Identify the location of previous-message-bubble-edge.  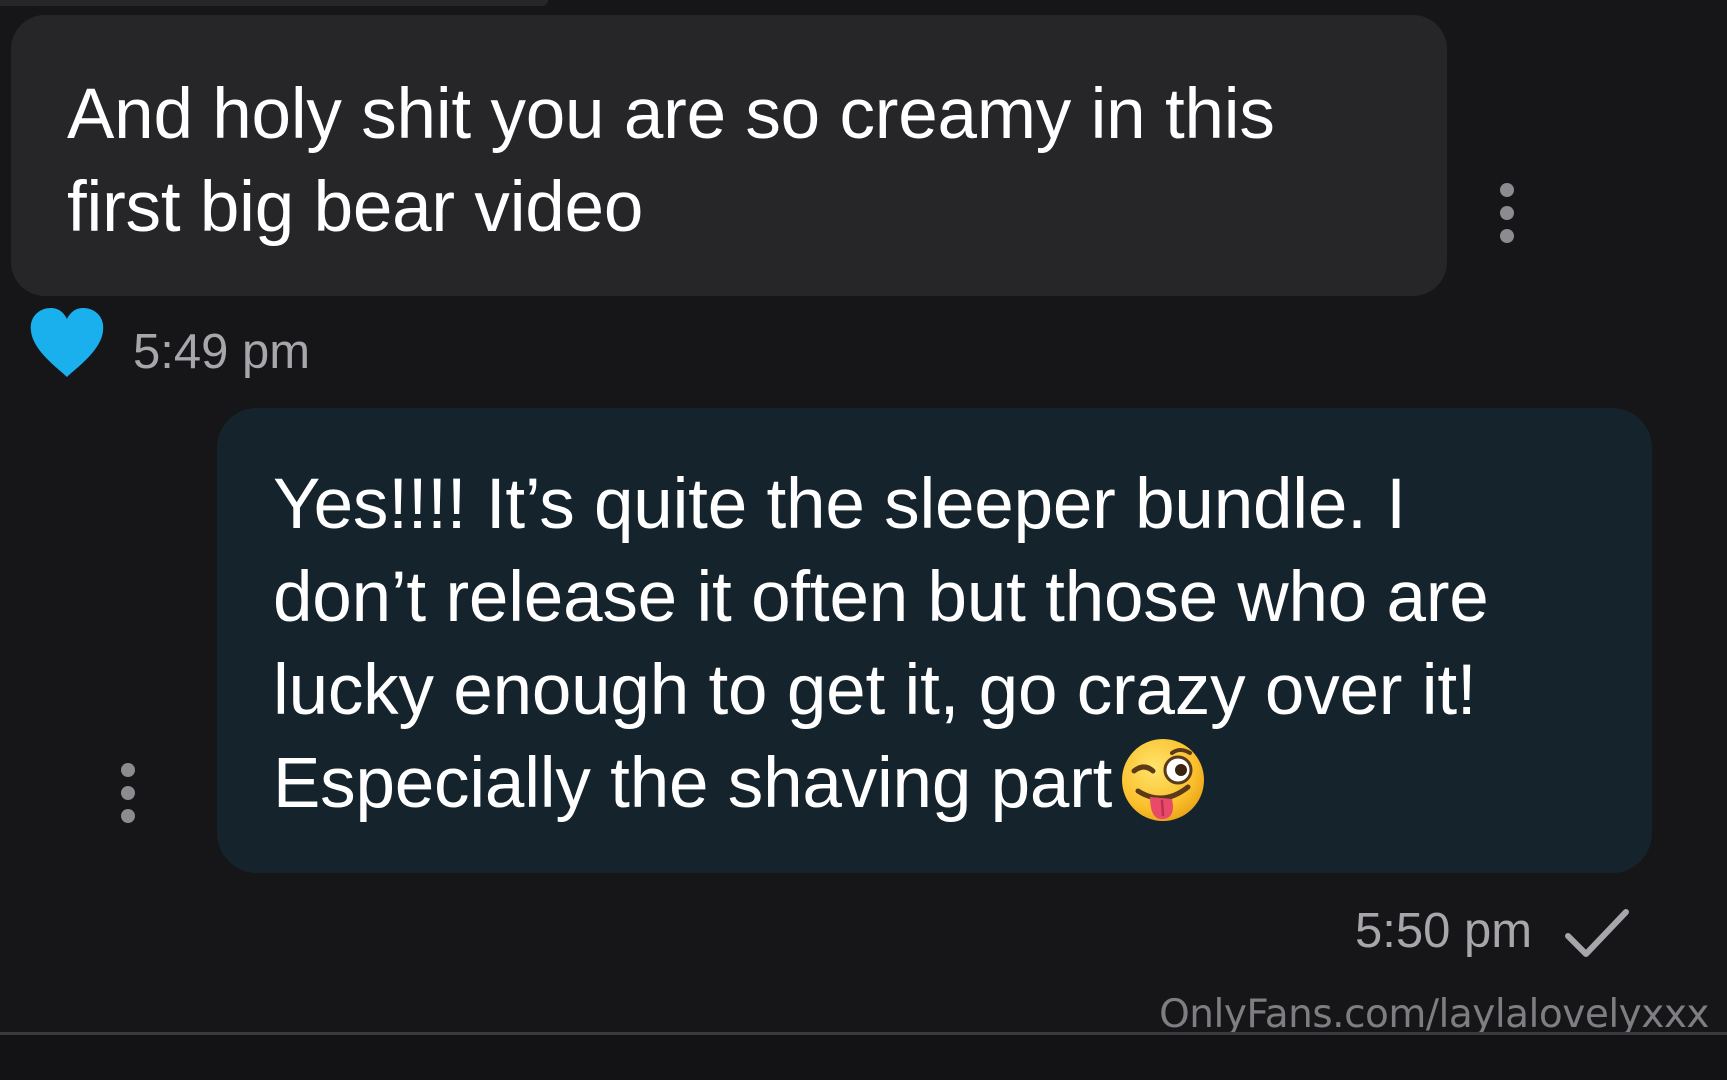
(274, 3).